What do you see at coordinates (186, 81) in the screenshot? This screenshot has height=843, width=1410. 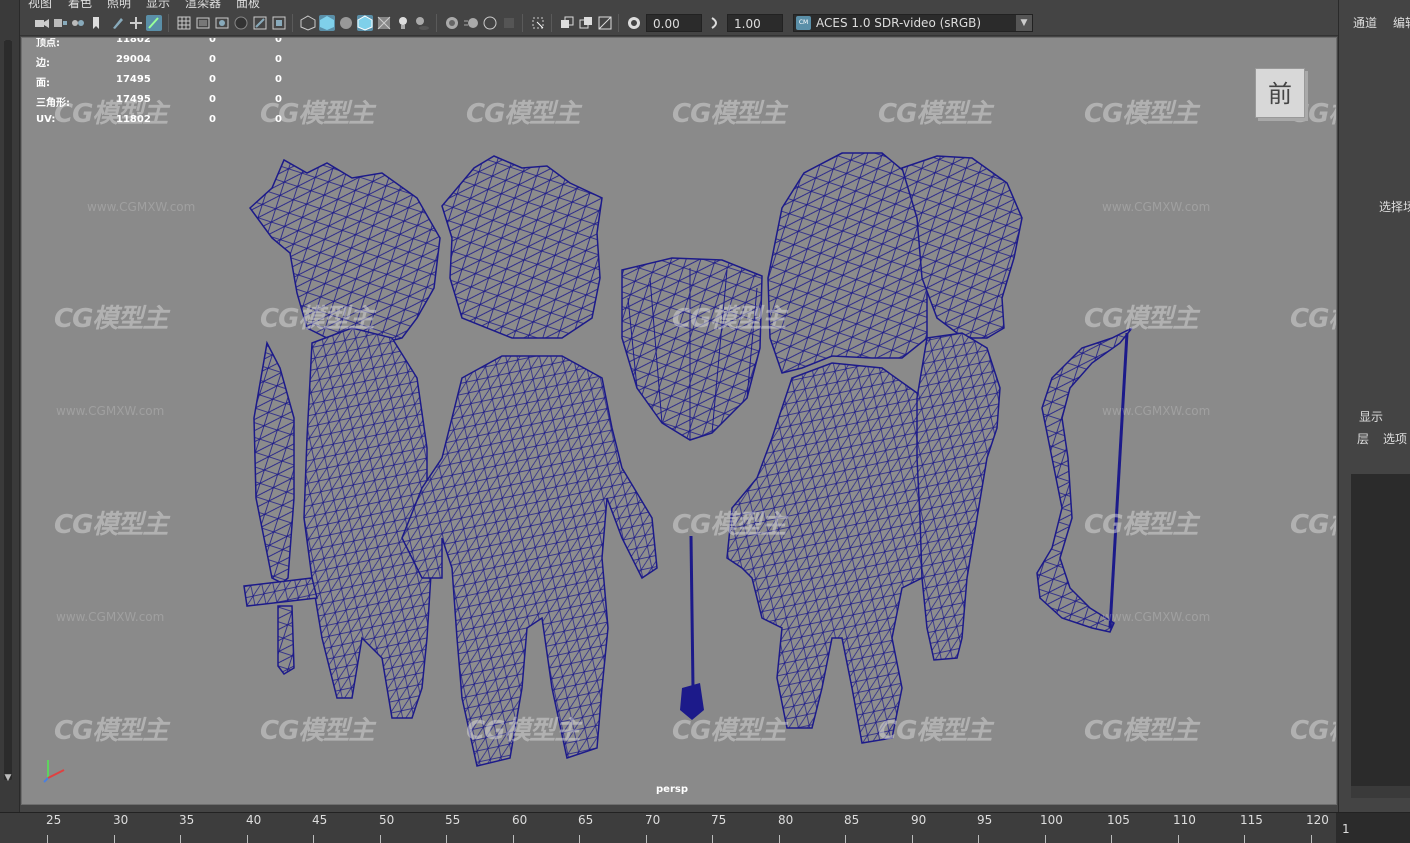 I see `hud-row-faces: 面: 17495 0 0` at bounding box center [186, 81].